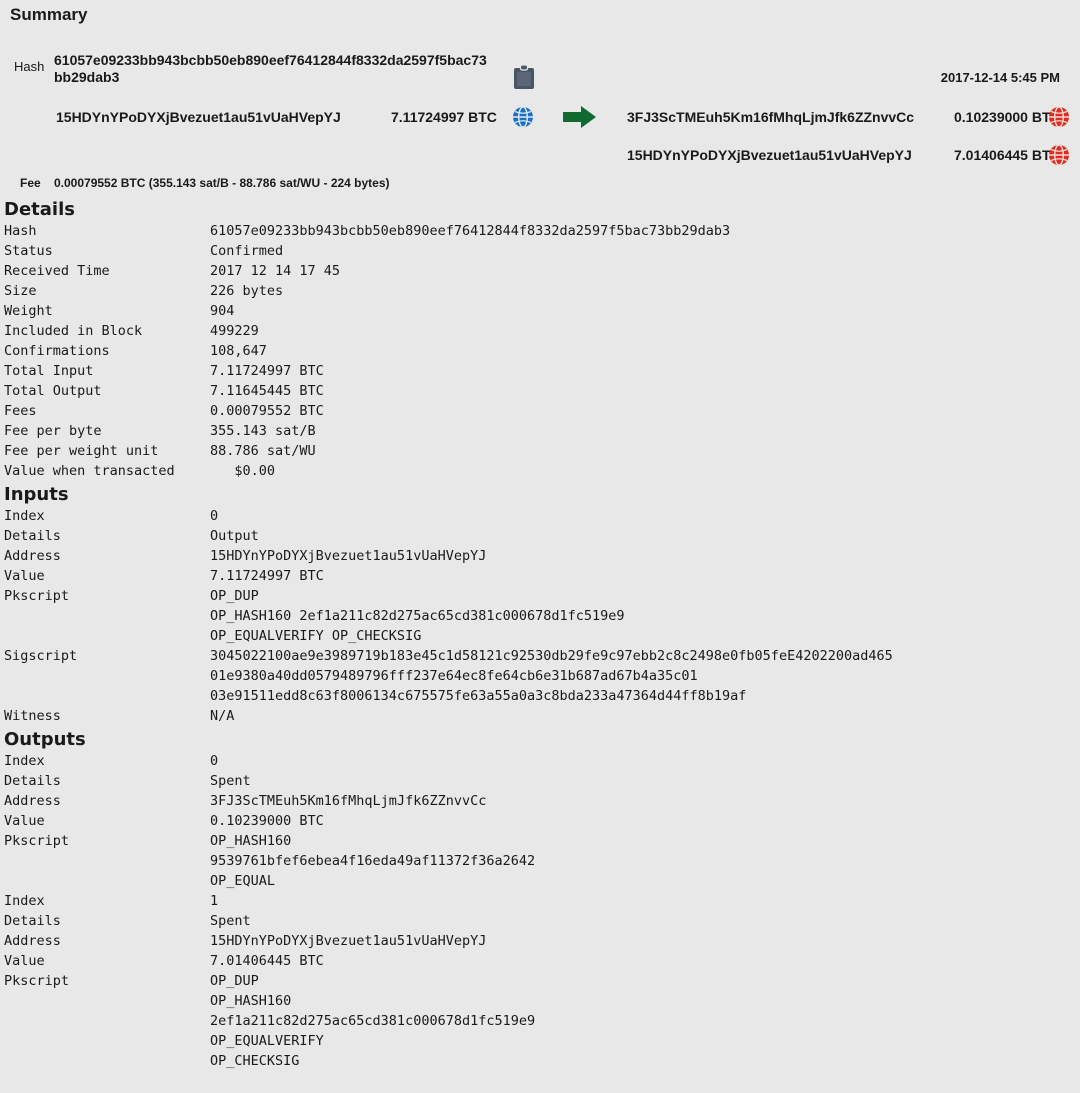 The image size is (1080, 1093). I want to click on detail-value-continuation: 2ef1a211c82d275ac65cd381c000678d1fc519e9, so click(373, 1021).